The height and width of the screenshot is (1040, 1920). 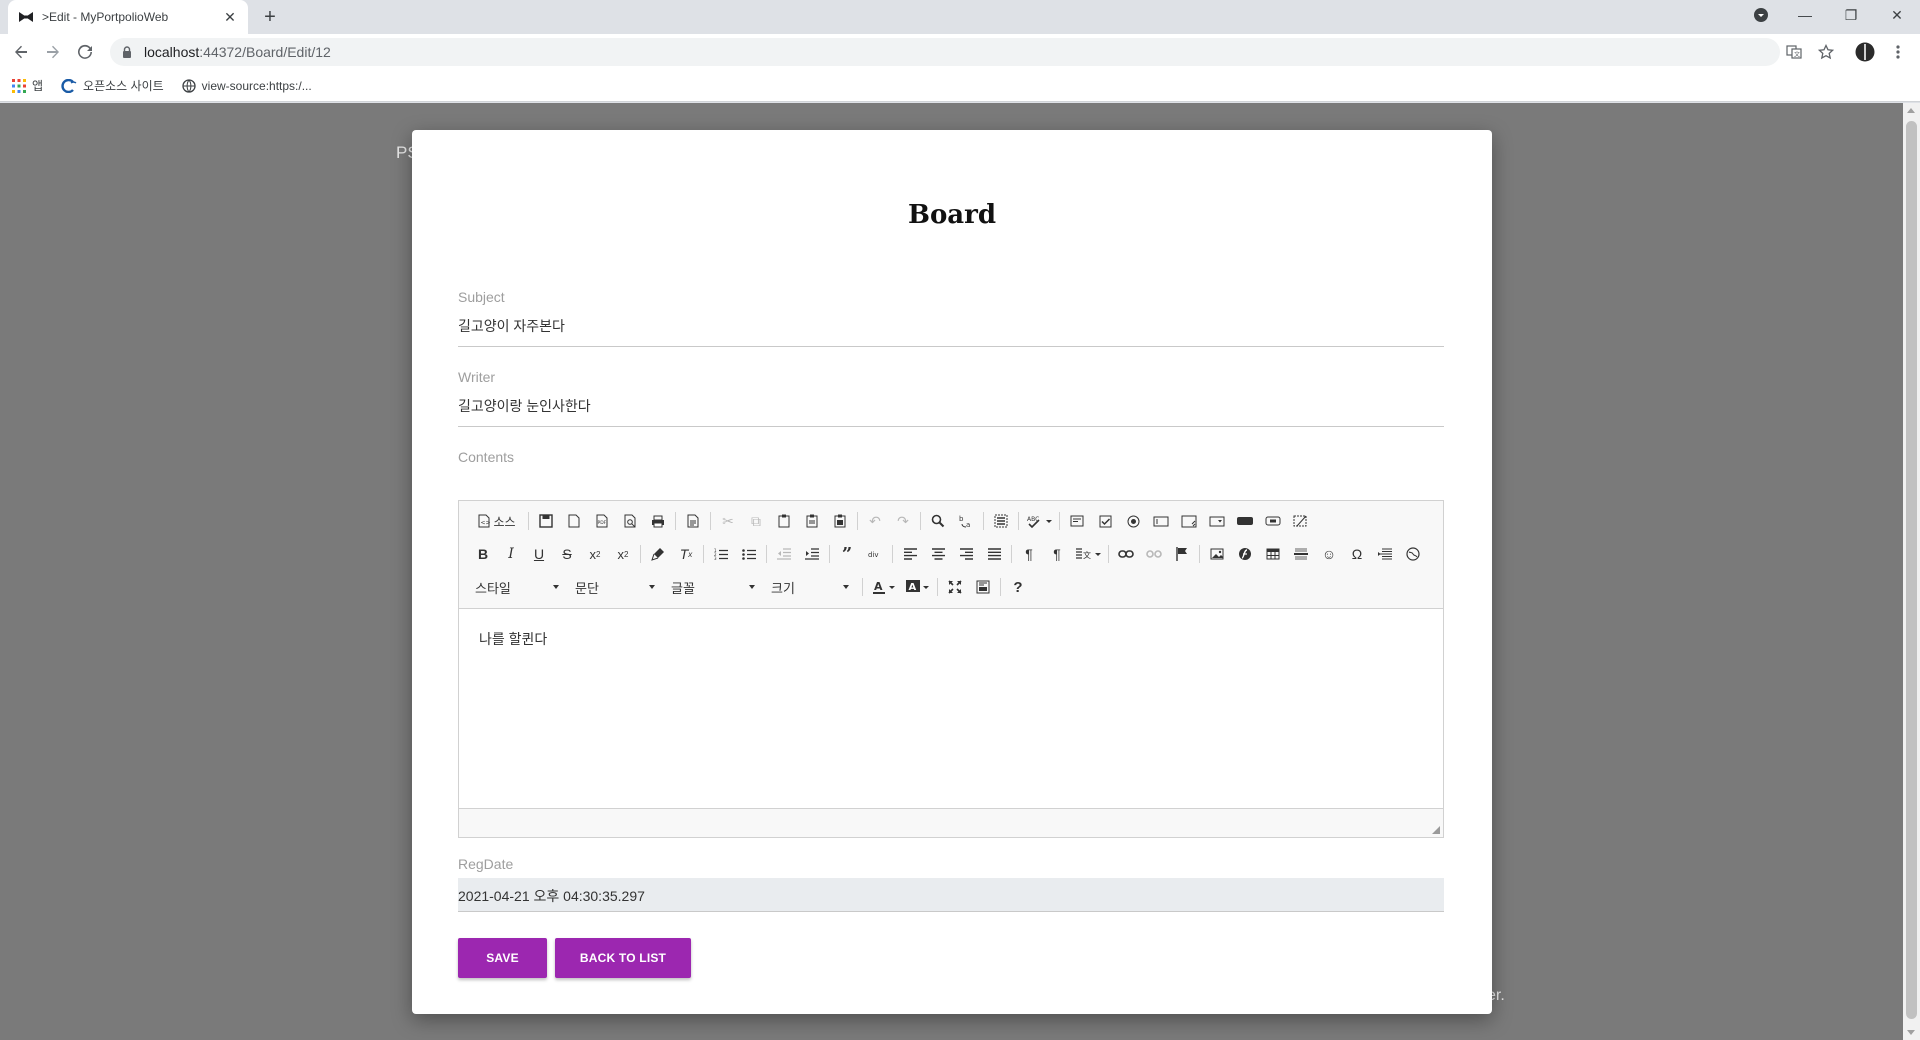 What do you see at coordinates (1413, 554) in the screenshot?
I see `iframe-icon` at bounding box center [1413, 554].